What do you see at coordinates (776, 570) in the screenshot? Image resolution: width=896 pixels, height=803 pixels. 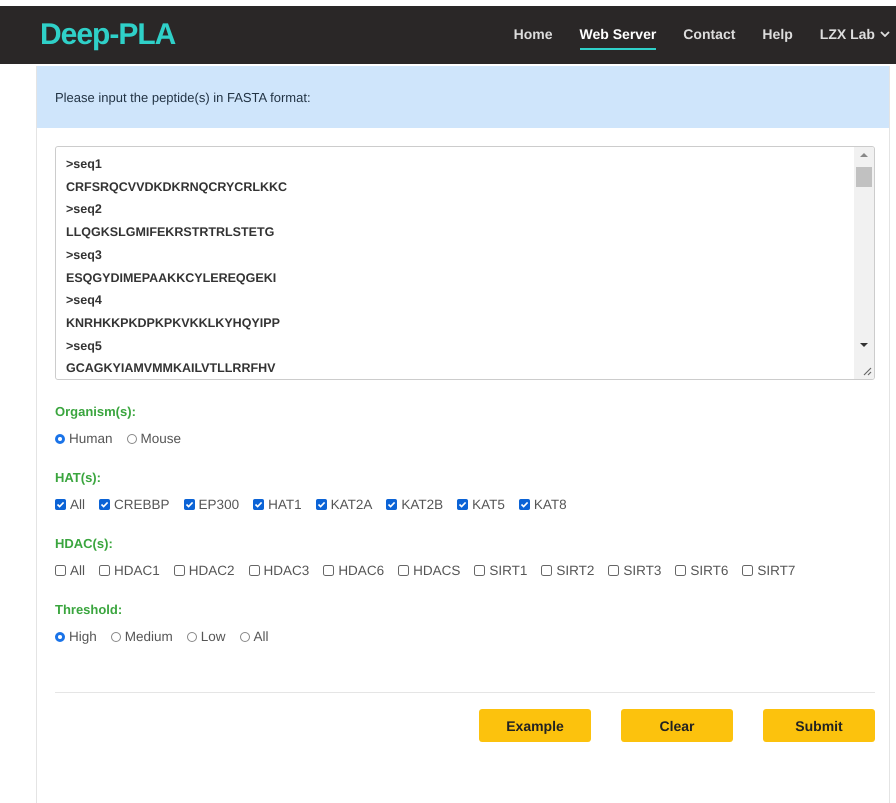 I see `option-label: SIRT7` at bounding box center [776, 570].